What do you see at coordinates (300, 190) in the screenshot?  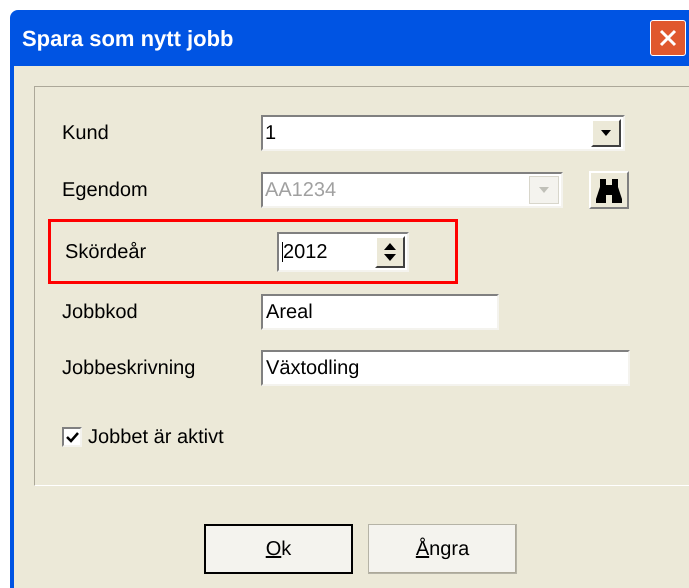 I see `field-value: AA1234` at bounding box center [300, 190].